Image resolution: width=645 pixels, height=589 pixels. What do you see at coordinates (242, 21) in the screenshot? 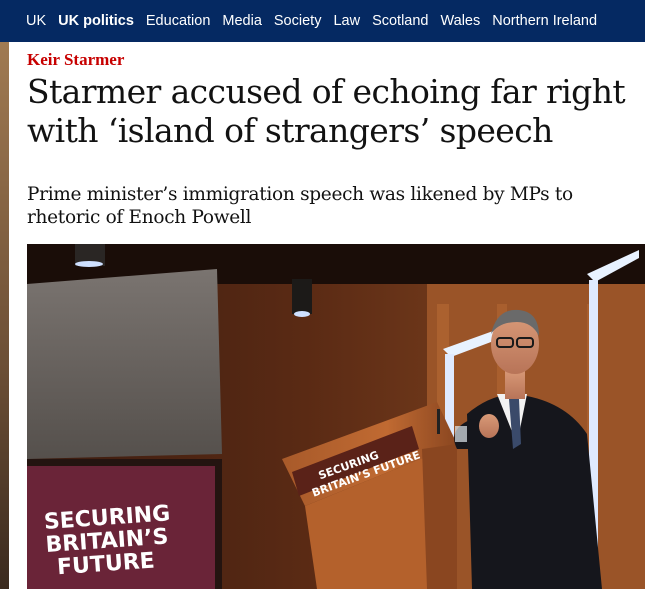
I see `subnav-item-media: Media` at bounding box center [242, 21].